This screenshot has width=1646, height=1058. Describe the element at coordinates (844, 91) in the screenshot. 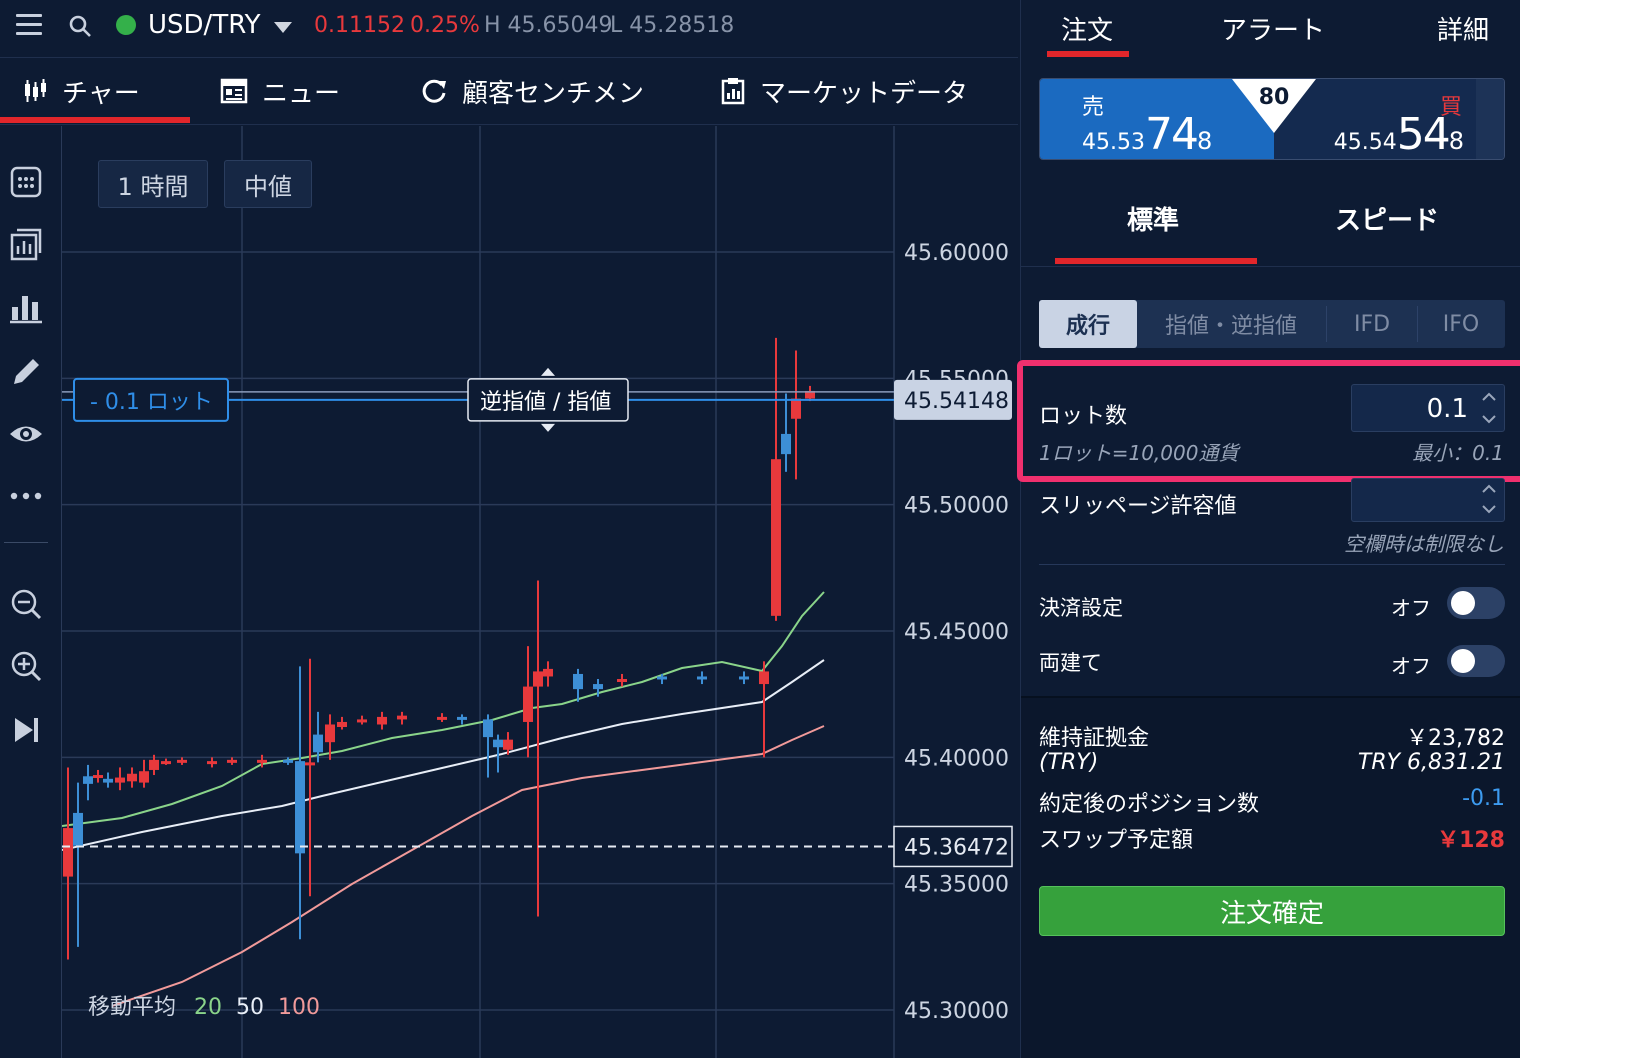

I see `tab-market-data: マーケットデータ` at that location.